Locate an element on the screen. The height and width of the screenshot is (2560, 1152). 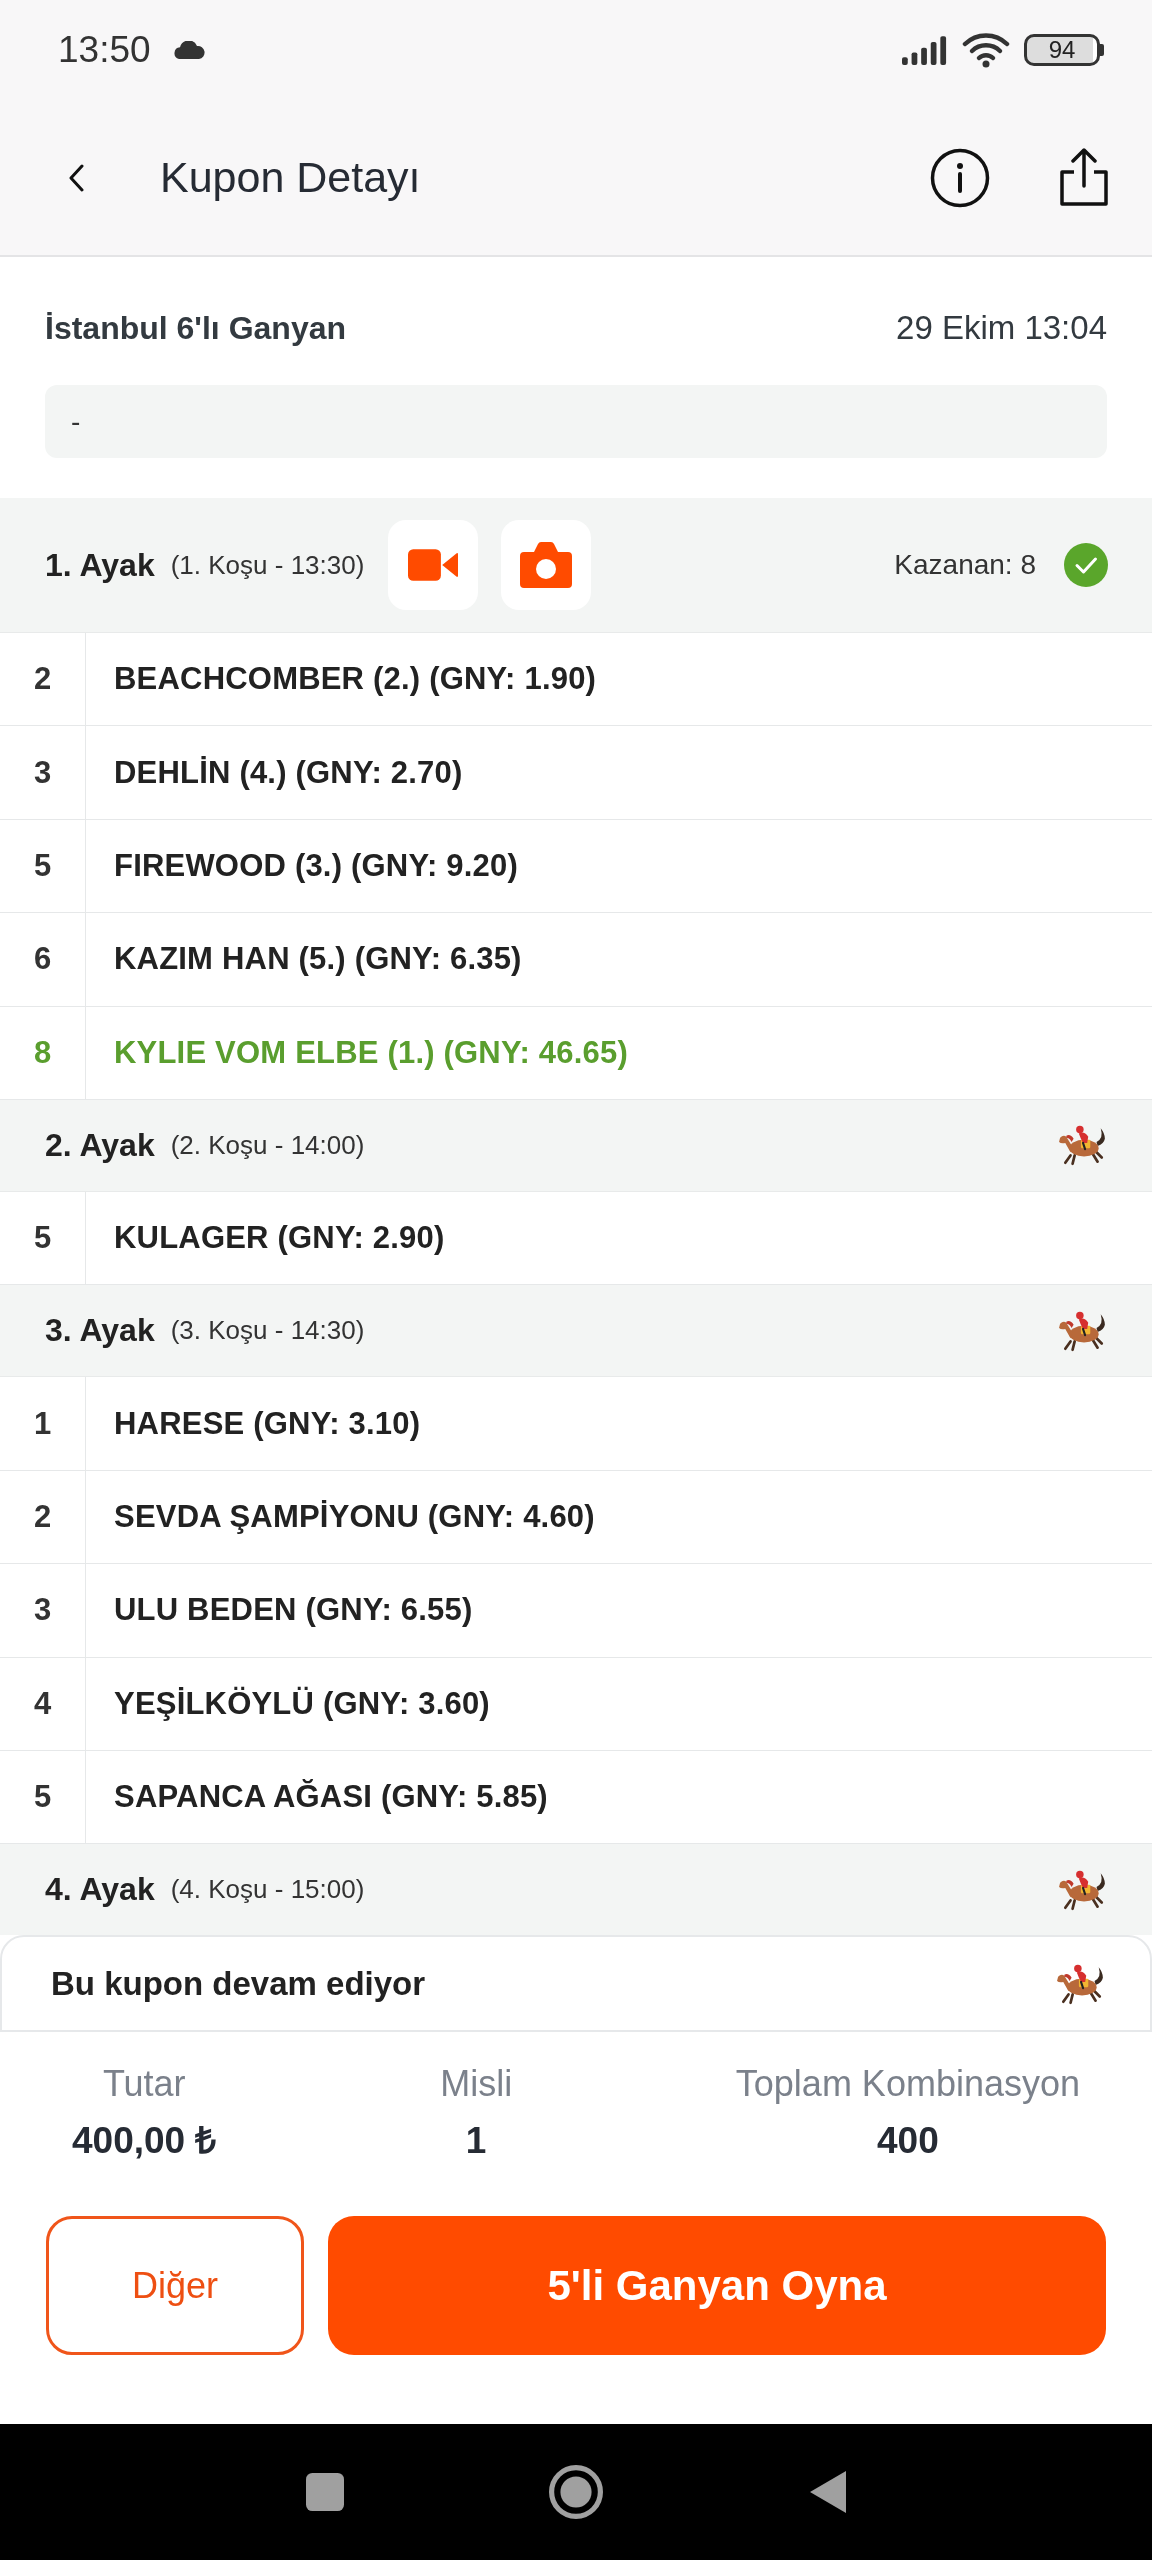
winner-label: Kazanan: 8 is located at coordinates (965, 565).